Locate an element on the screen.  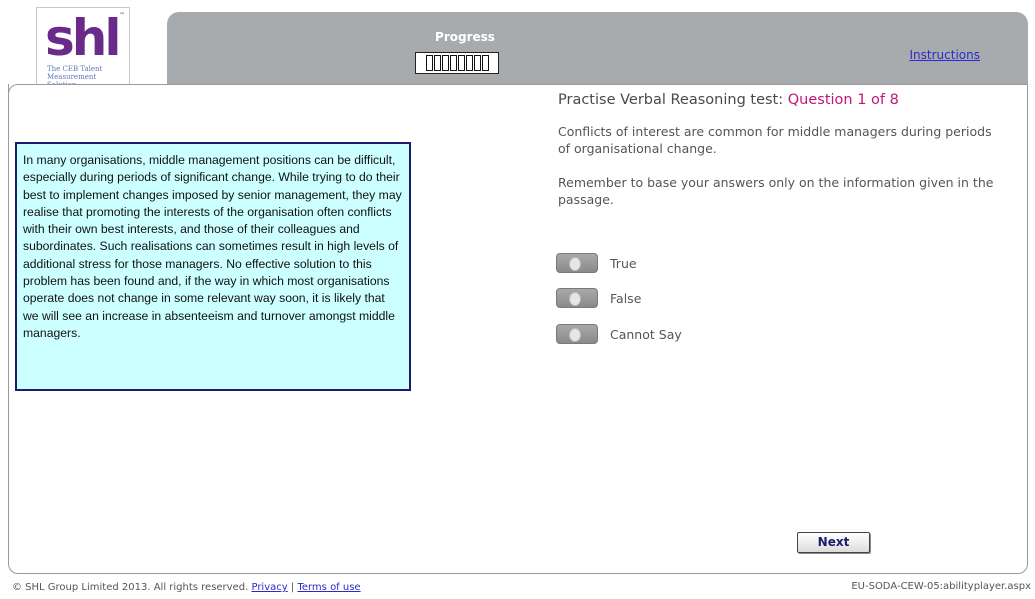
header-bar: Progress Instructions is located at coordinates (597, 48).